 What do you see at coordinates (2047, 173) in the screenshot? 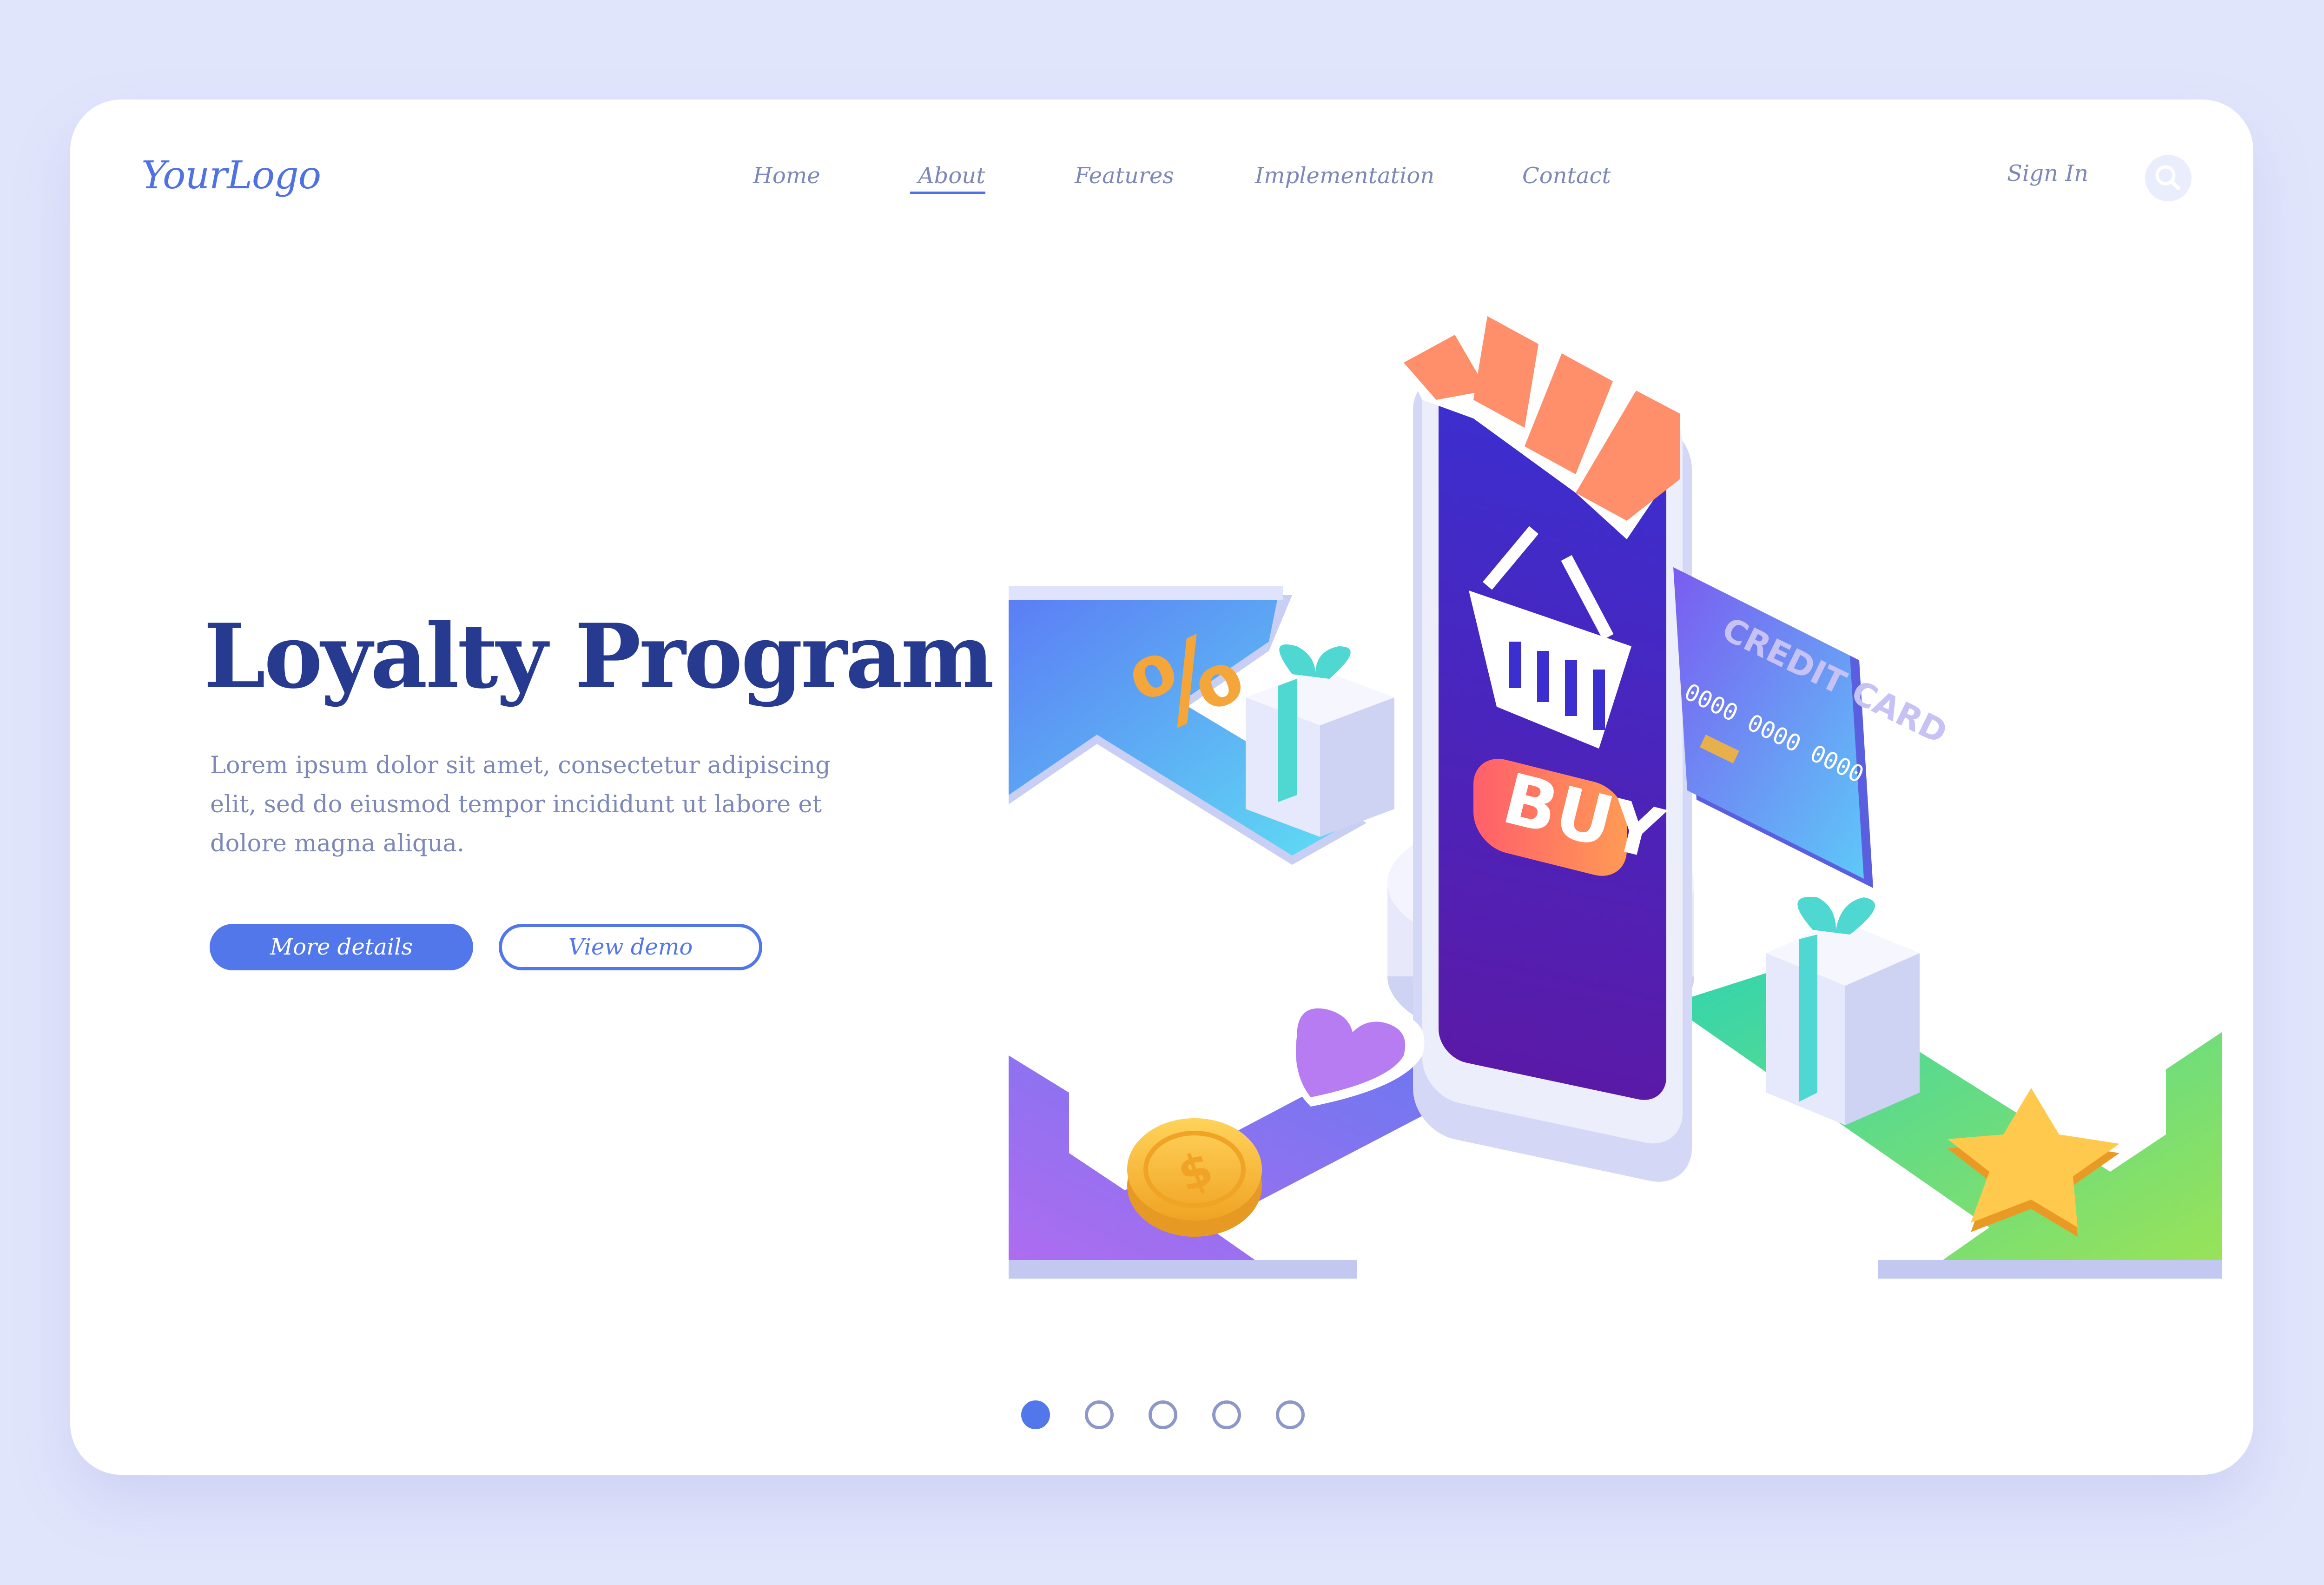
I see `sign-in-link: Sign In` at bounding box center [2047, 173].